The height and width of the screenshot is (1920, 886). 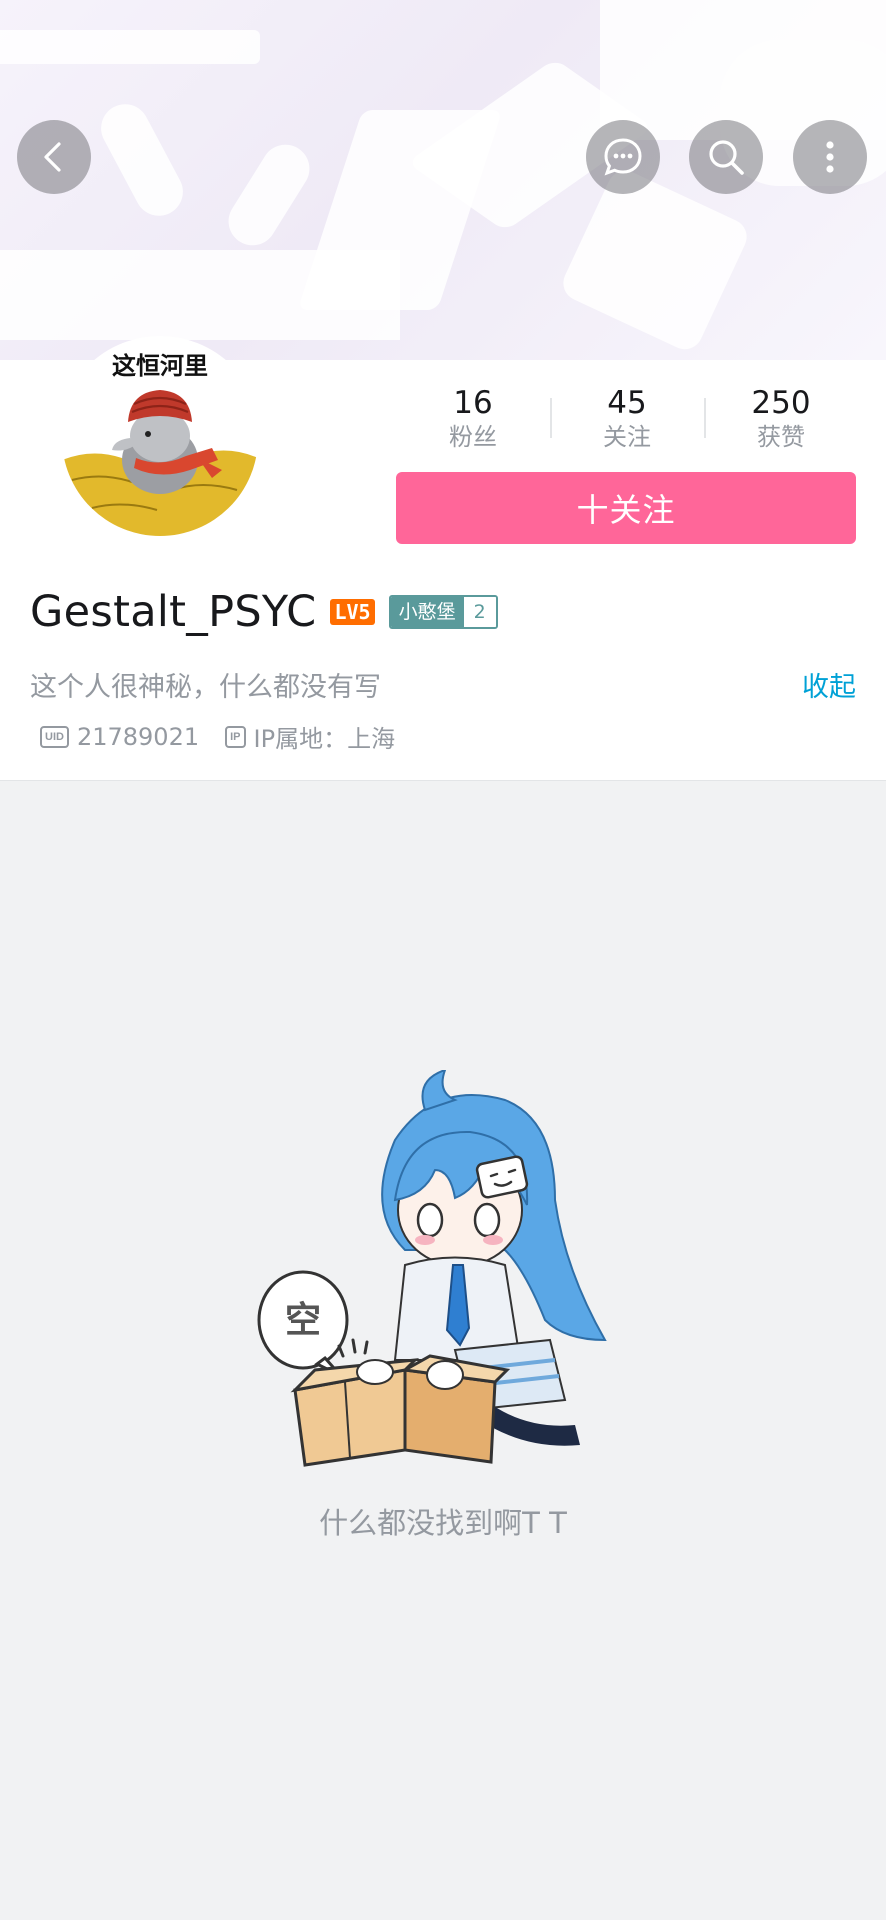 I want to click on message-bubble-icon, so click(x=623, y=157).